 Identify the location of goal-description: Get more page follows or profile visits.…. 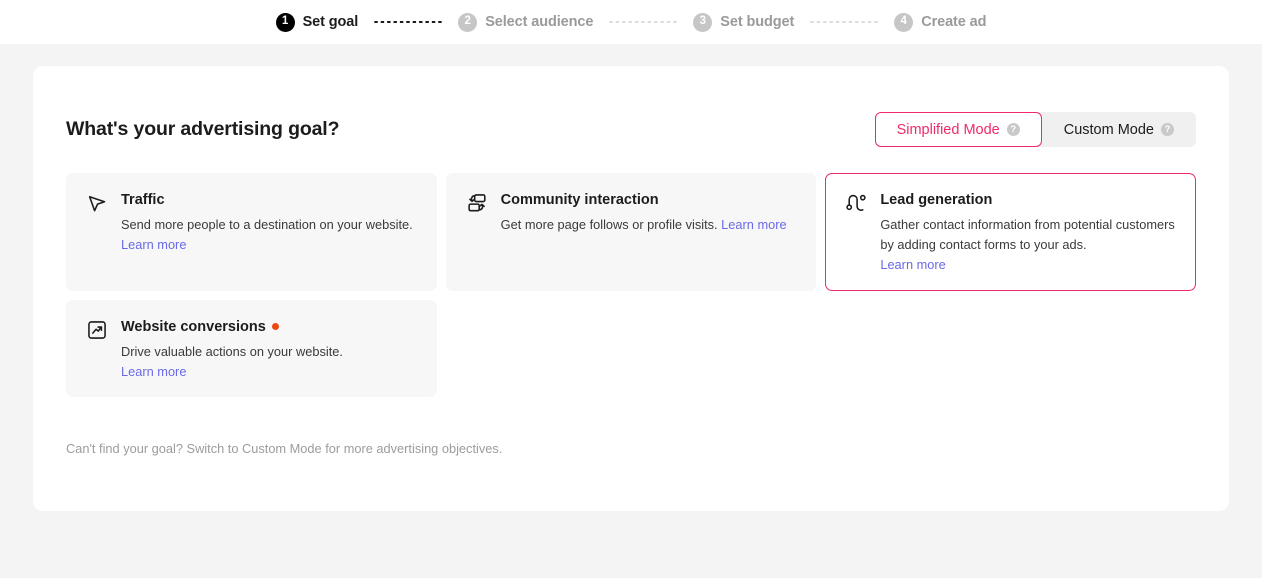
(644, 225).